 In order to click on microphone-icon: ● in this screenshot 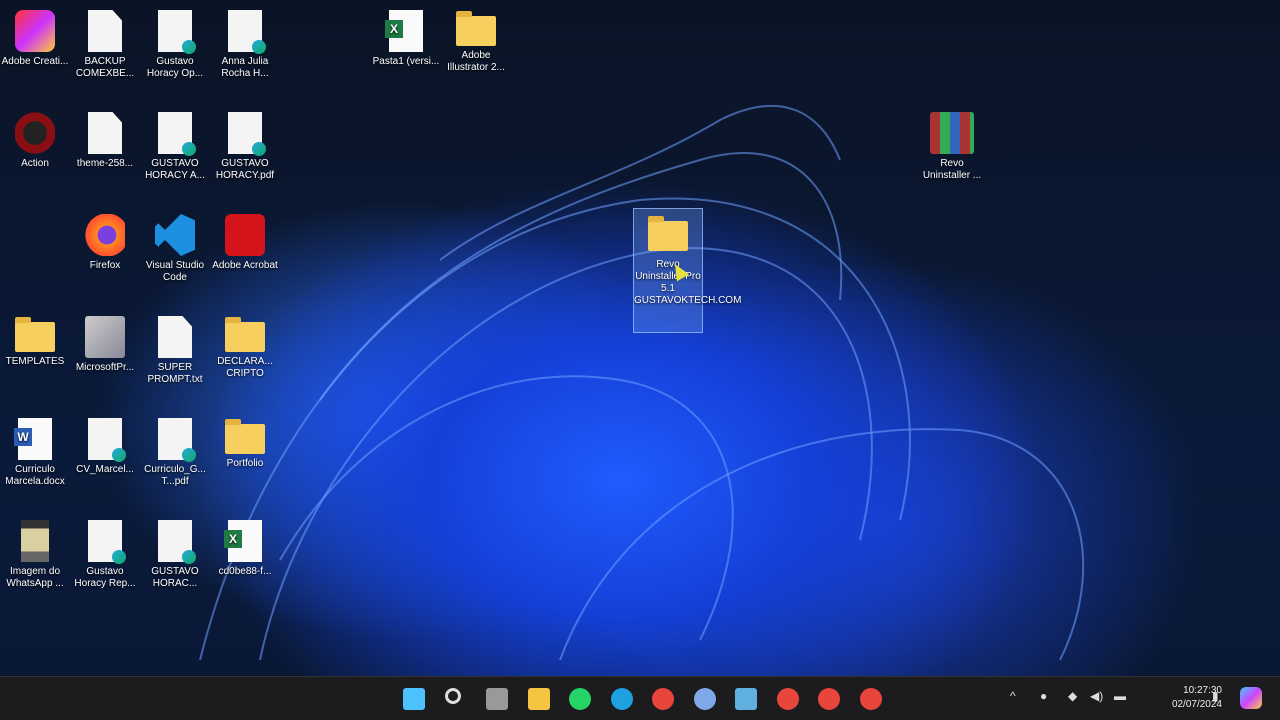, I will do `click(1043, 696)`.